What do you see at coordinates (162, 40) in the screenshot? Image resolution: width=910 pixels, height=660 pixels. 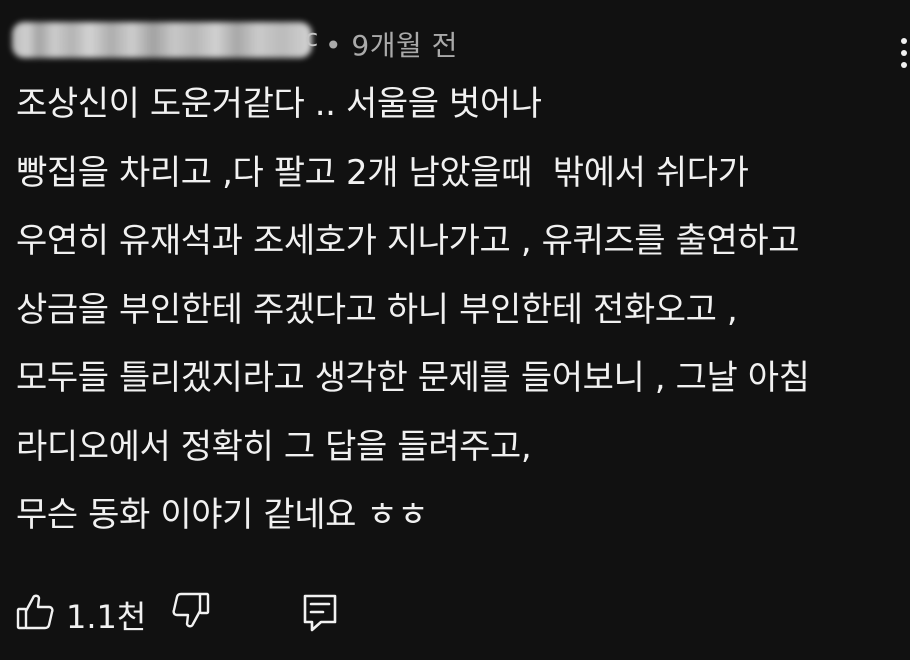 I see `author-name-redacted` at bounding box center [162, 40].